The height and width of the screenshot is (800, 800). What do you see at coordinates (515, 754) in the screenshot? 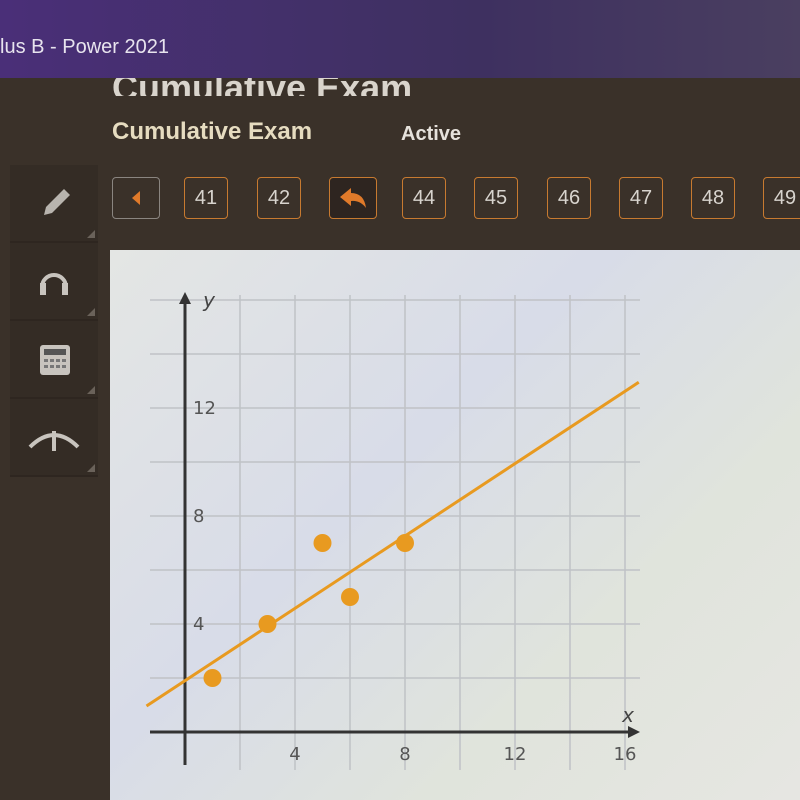
I see `x-tick-label: 12` at bounding box center [515, 754].